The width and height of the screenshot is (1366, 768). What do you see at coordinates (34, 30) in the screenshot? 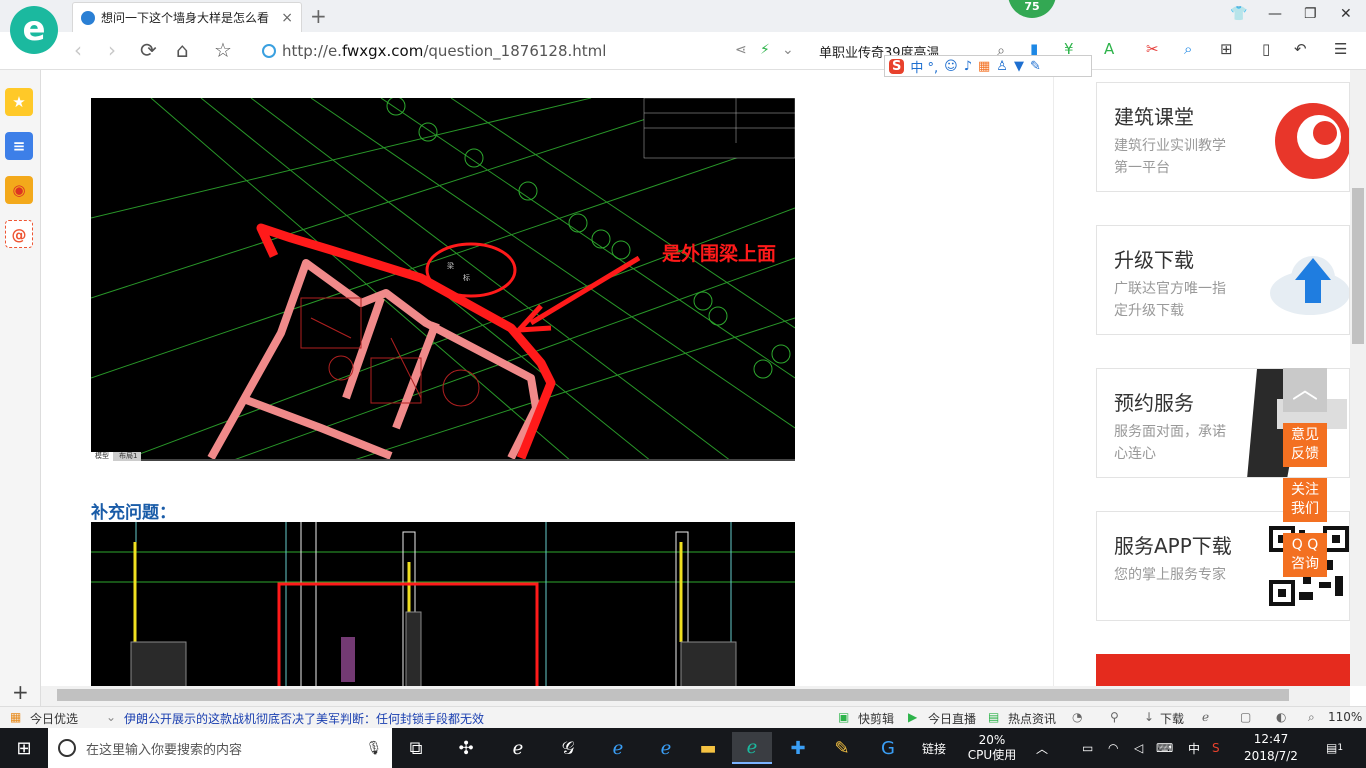
I see `browser-logo-icon: e` at bounding box center [34, 30].